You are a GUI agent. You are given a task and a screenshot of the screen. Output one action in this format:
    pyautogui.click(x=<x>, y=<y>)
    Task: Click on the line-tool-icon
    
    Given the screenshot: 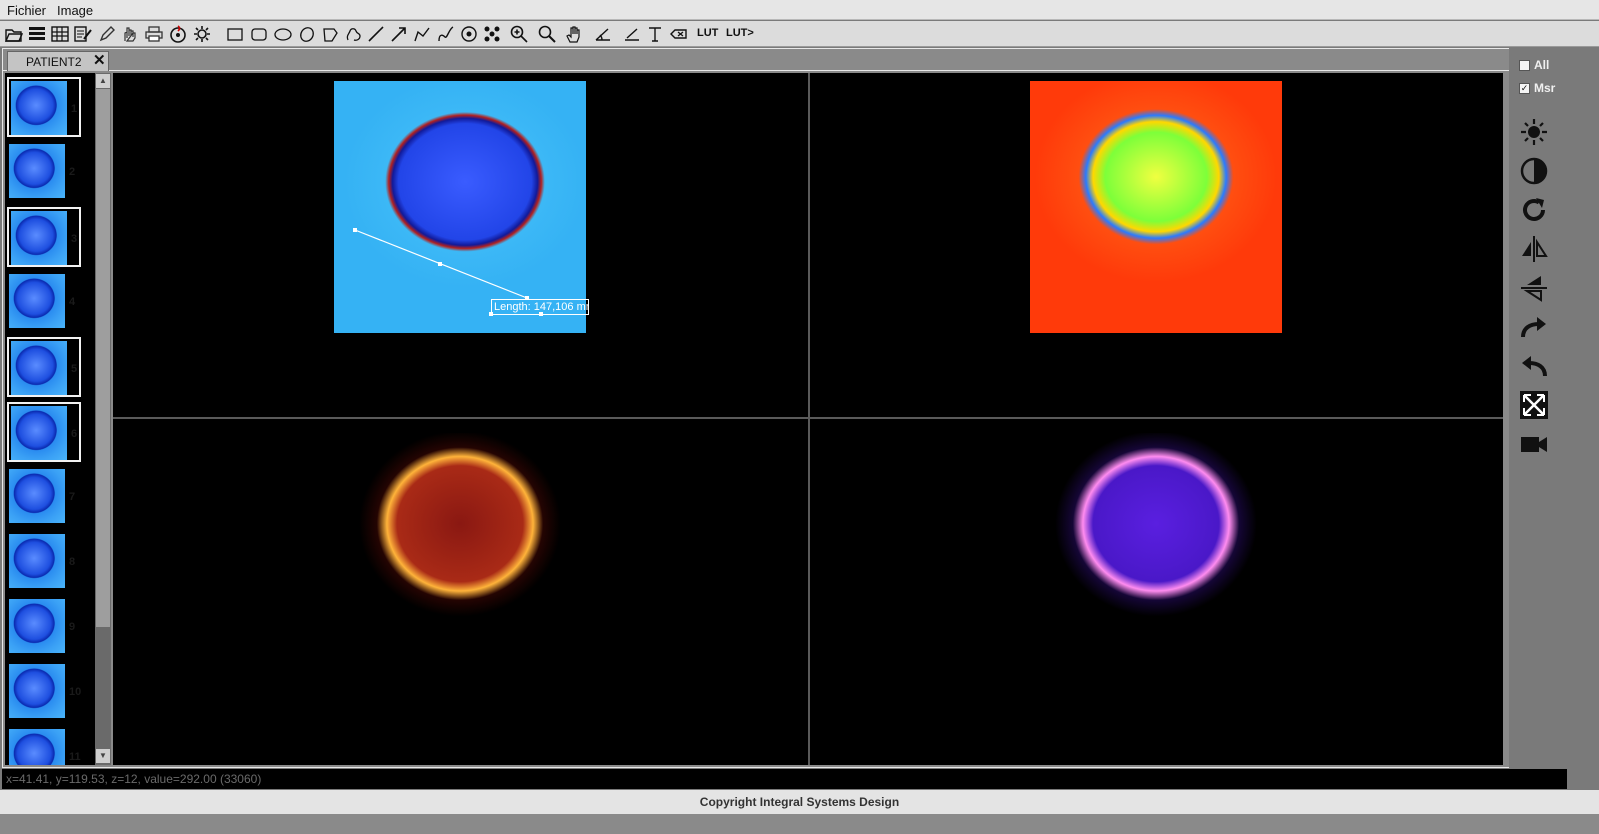 What is the action you would take?
    pyautogui.click(x=376, y=34)
    